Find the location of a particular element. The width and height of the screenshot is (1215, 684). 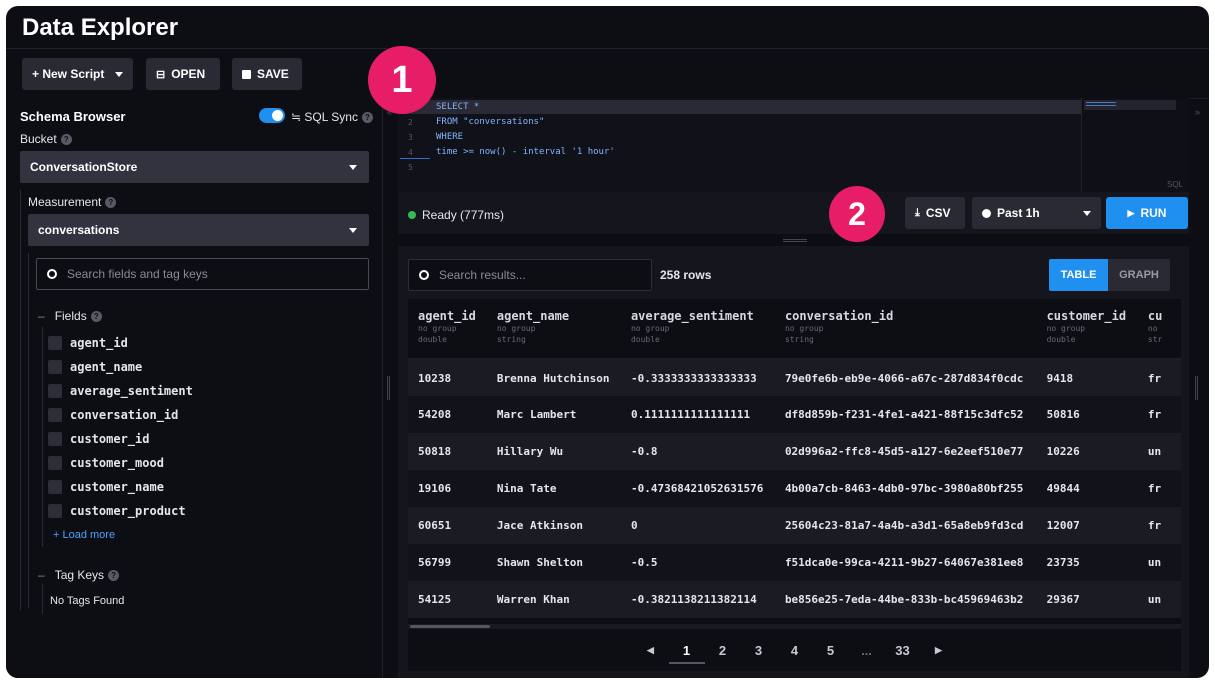

page-number: 33 is located at coordinates (903, 650).